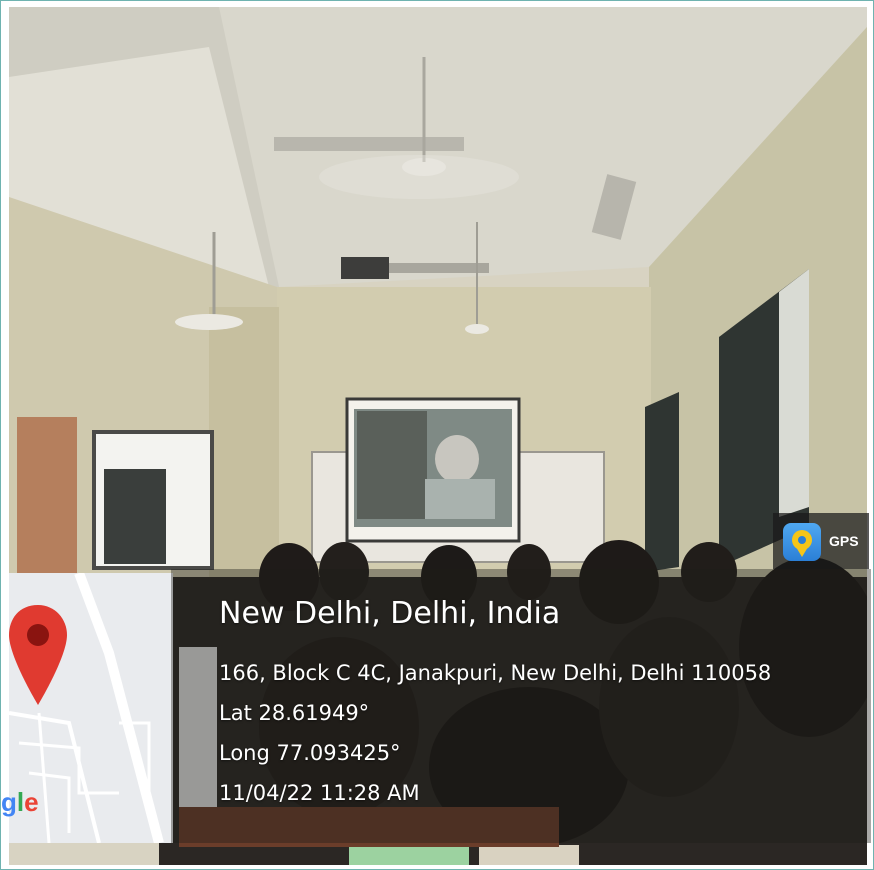 This screenshot has height=870, width=874. What do you see at coordinates (319, 793) in the screenshot?
I see `timestamp: 11/04/22 11:28 AM` at bounding box center [319, 793].